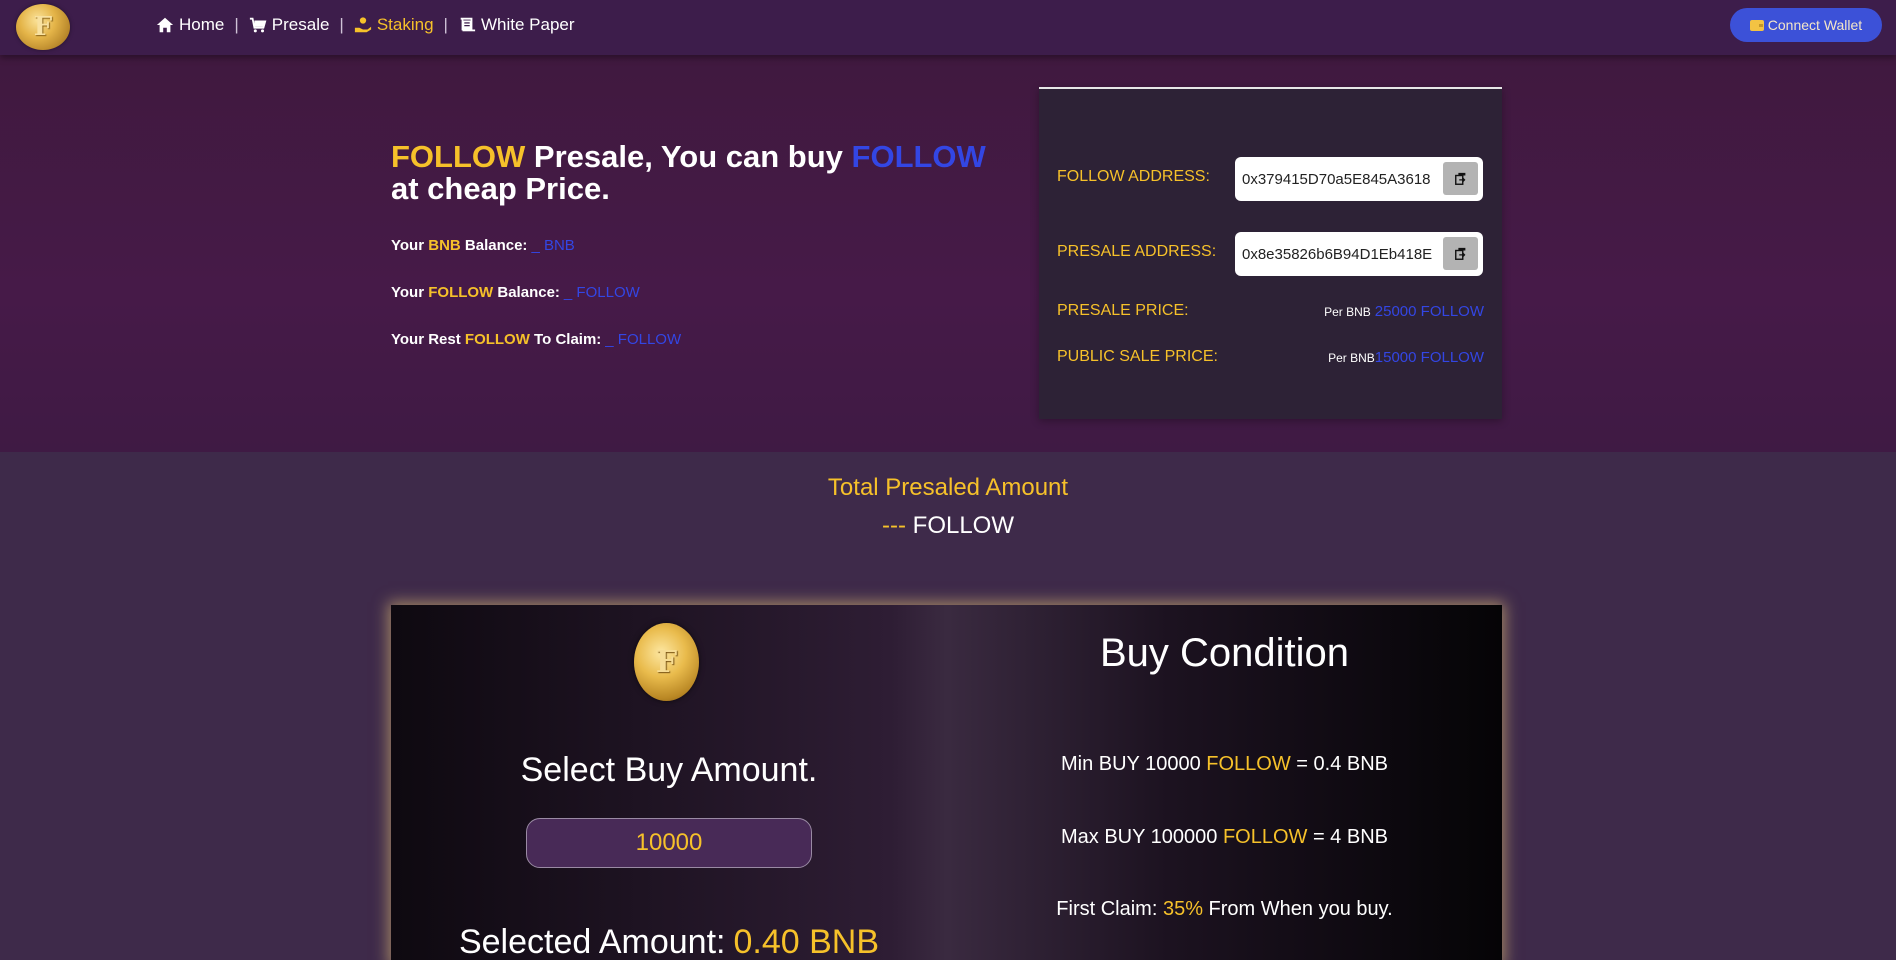 This screenshot has width=1896, height=960. I want to click on first-claim-percent: 35%, so click(1182, 909).